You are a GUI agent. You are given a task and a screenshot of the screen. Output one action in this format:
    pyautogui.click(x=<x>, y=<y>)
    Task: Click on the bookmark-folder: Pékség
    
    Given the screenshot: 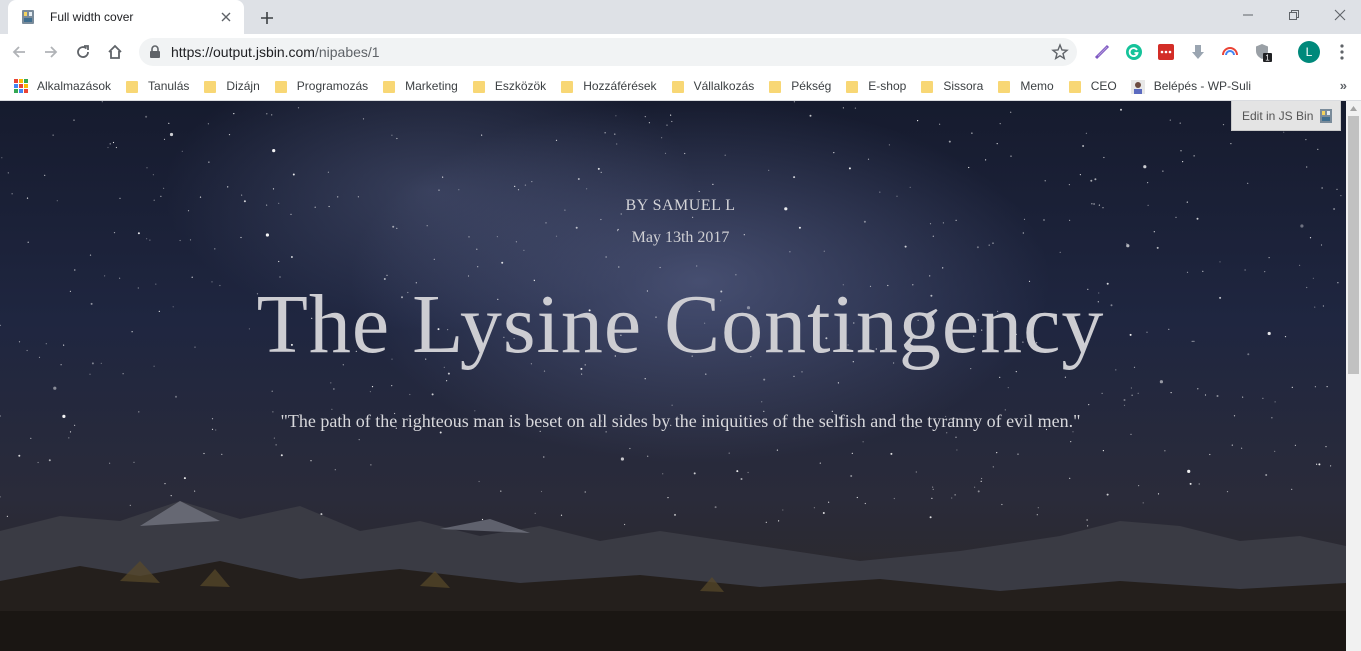 What is the action you would take?
    pyautogui.click(x=801, y=86)
    